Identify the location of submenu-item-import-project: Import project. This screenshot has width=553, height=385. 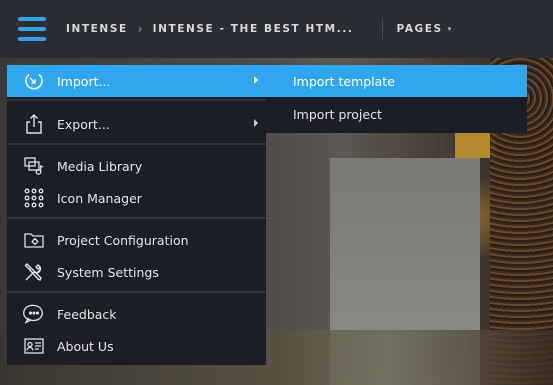
(396, 114).